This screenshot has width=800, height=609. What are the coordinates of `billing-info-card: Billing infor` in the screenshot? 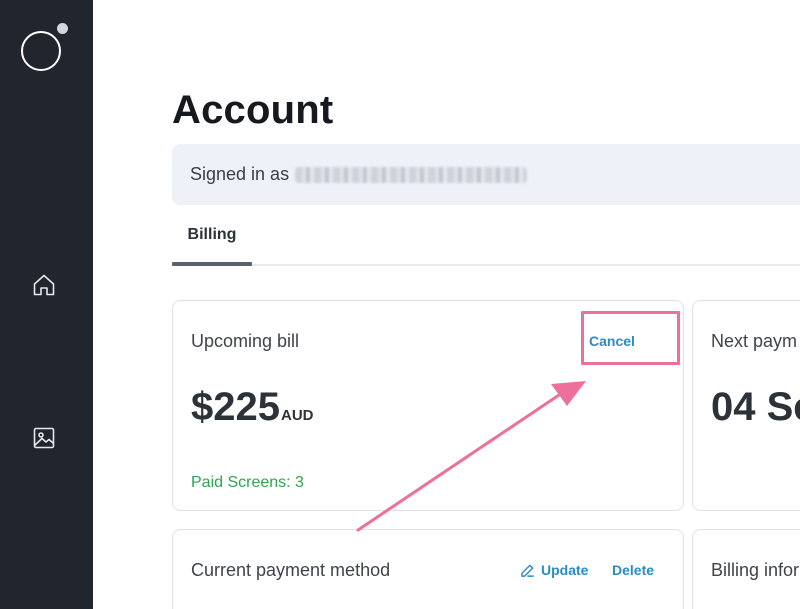 It's located at (746, 569).